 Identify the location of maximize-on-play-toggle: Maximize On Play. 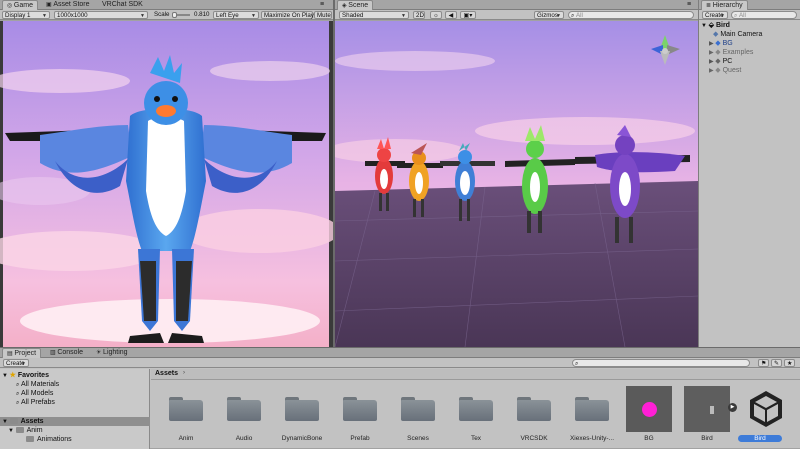
(287, 15).